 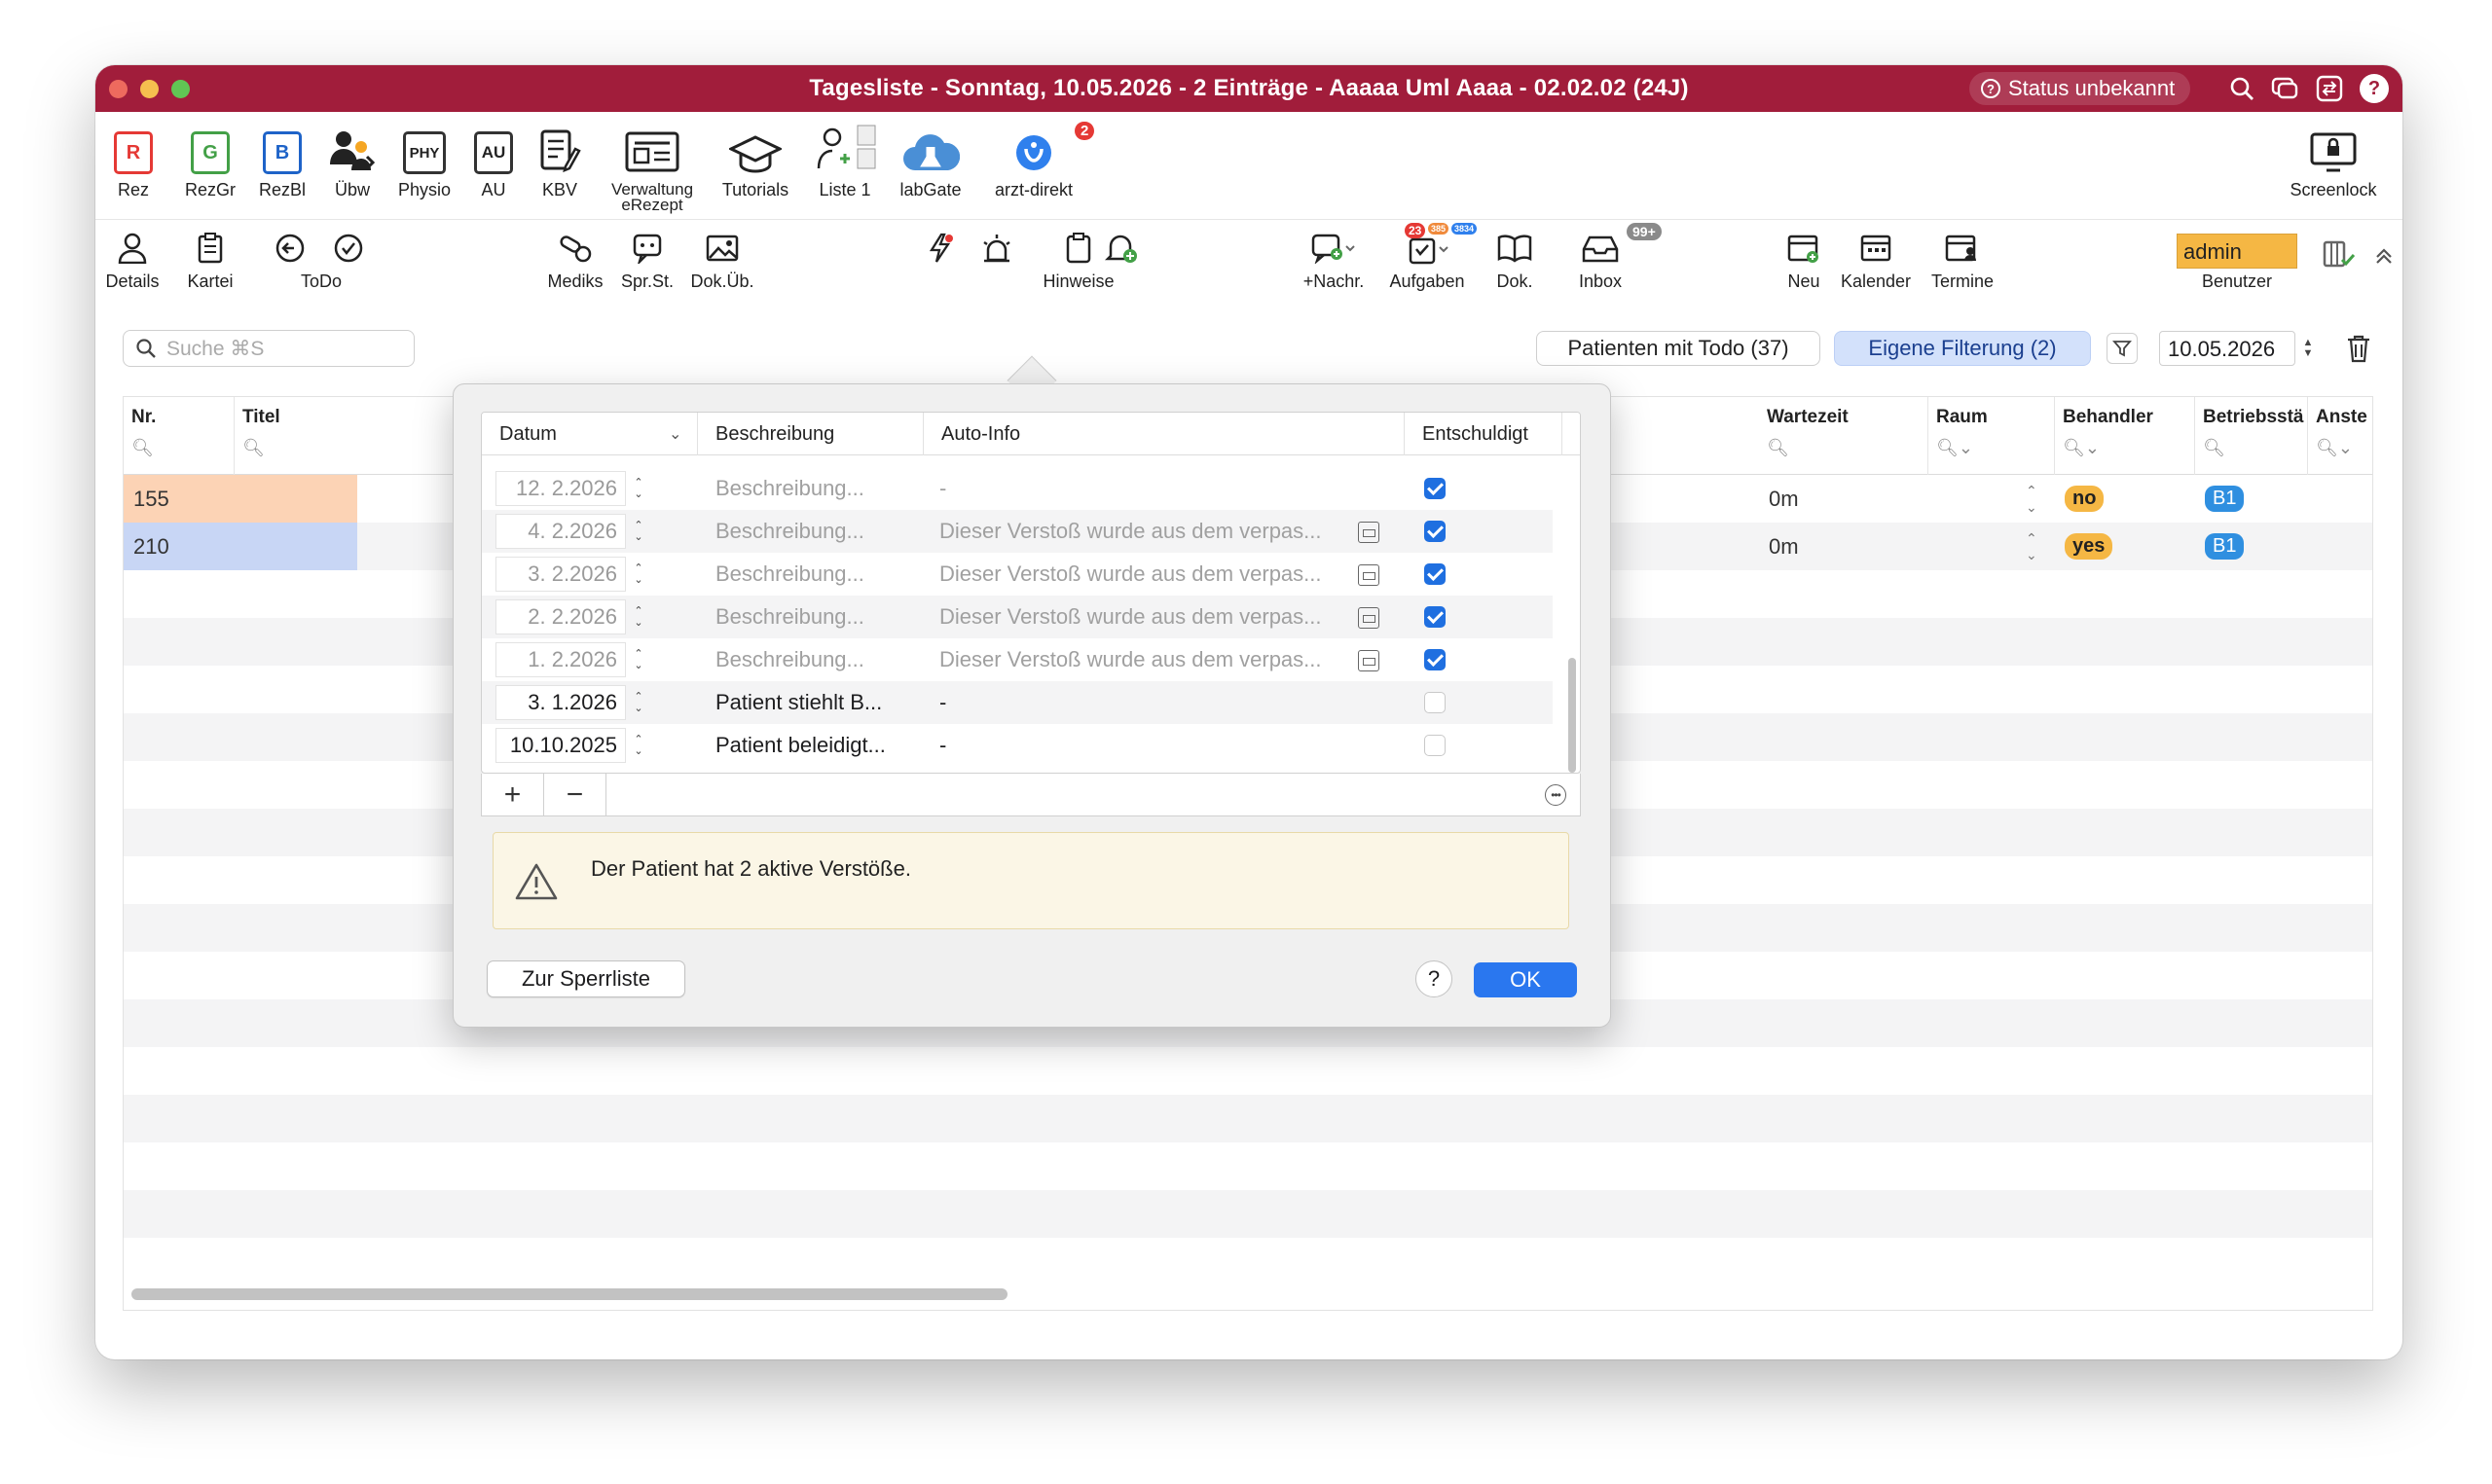 I want to click on date-field: 12. 2.2026, so click(x=560, y=488).